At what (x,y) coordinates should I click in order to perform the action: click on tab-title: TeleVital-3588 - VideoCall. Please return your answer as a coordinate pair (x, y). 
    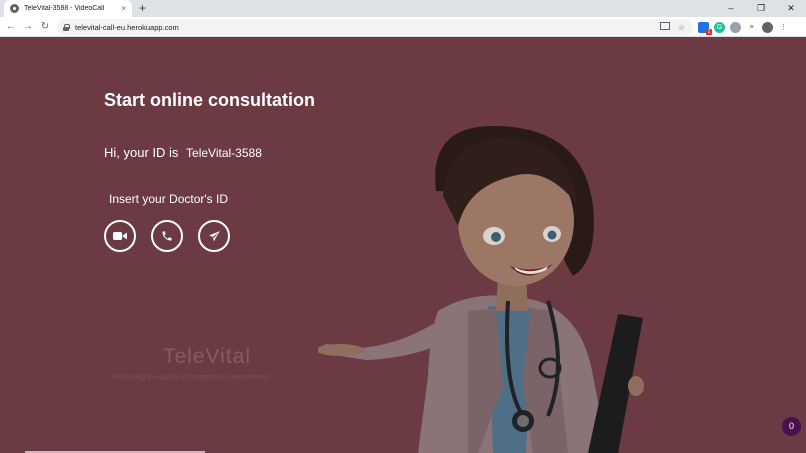
    Looking at the image, I should click on (64, 8).